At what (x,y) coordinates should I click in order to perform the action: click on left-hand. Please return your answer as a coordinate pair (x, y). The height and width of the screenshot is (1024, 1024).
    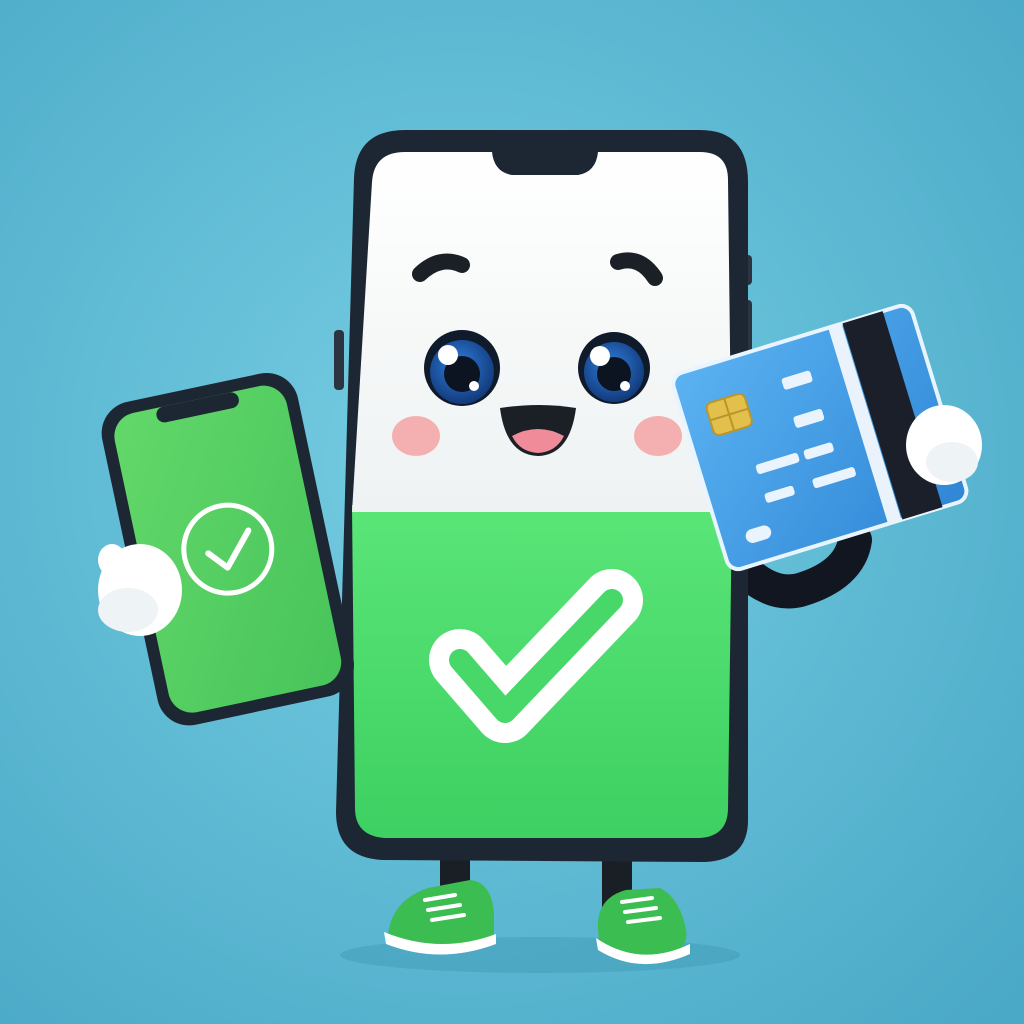
    Looking at the image, I should click on (140, 590).